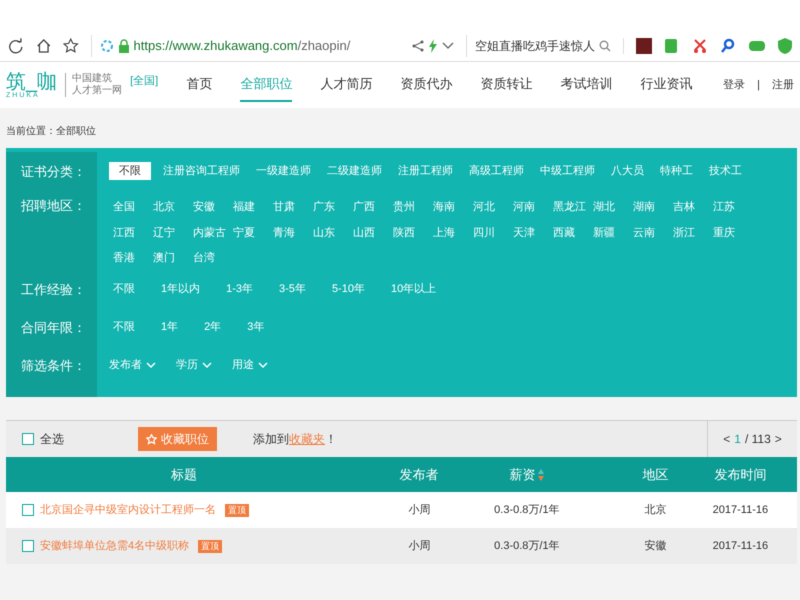  Describe the element at coordinates (426, 85) in the screenshot. I see `nav-tab: 资质代办` at that location.